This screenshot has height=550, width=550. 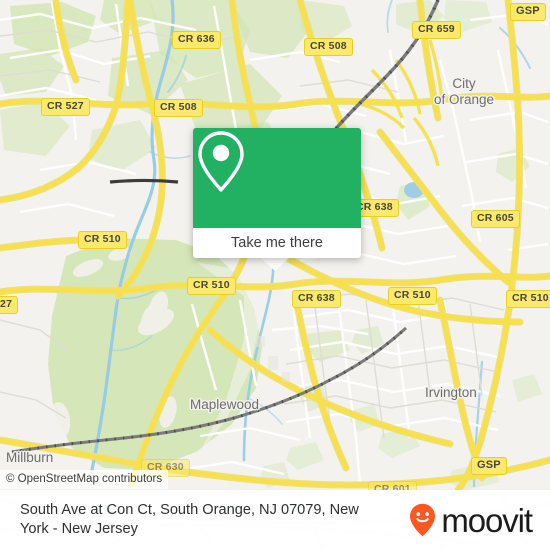 I want to click on take-me-there-button: Take me there, so click(x=277, y=243).